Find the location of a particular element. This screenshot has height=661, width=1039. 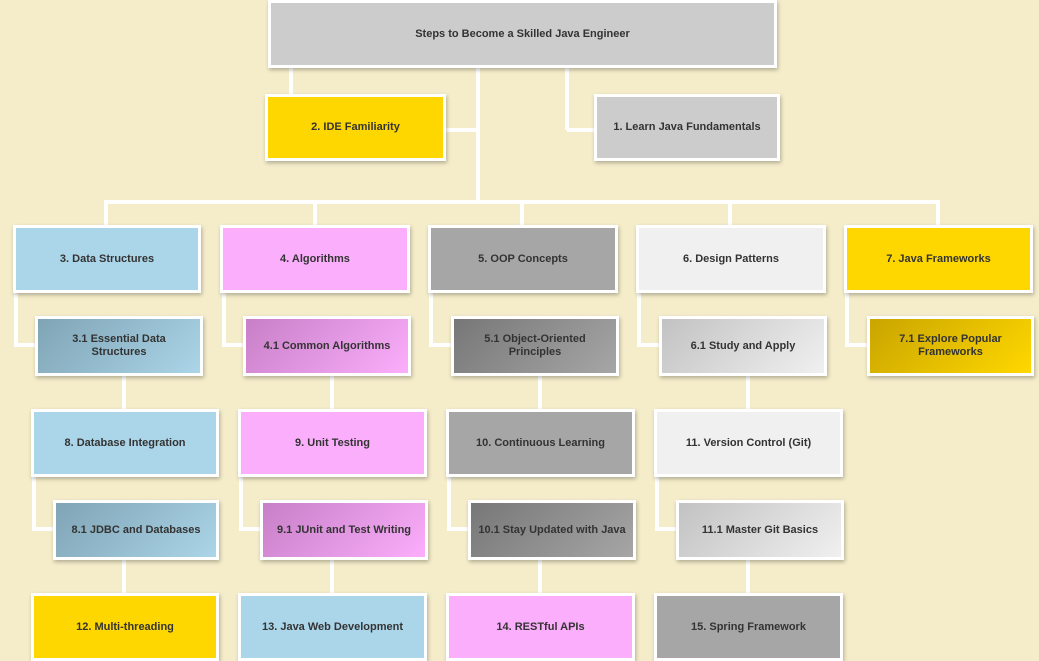

node-label: 11. Version Control (Git) is located at coordinates (748, 442).